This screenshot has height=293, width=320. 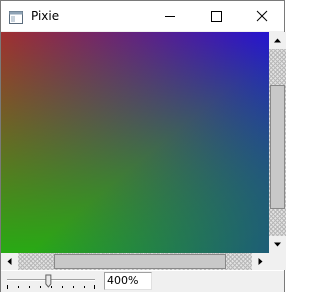 I want to click on zoom-level-field: 400%, so click(x=128, y=281).